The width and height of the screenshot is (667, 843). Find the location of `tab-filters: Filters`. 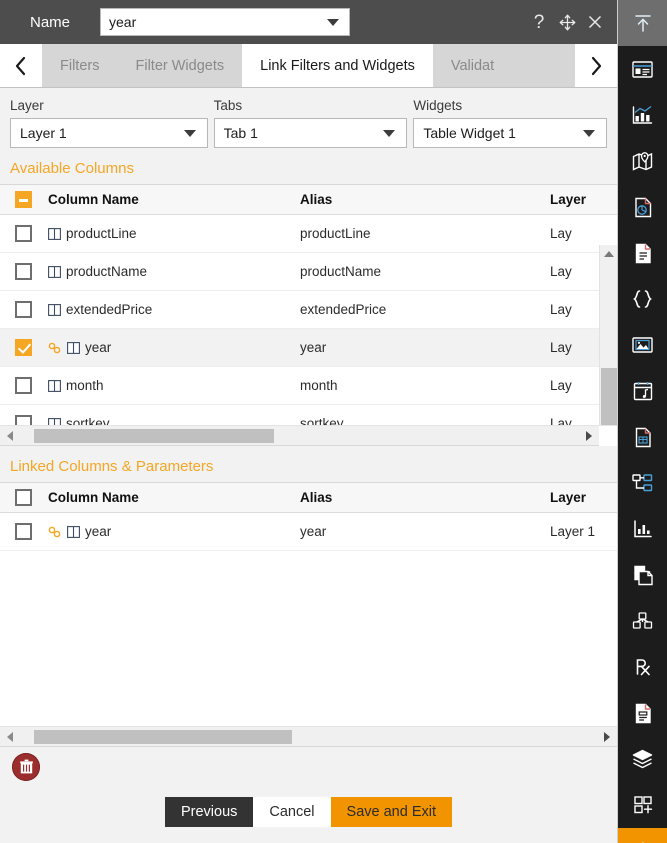

tab-filters: Filters is located at coordinates (80, 65).